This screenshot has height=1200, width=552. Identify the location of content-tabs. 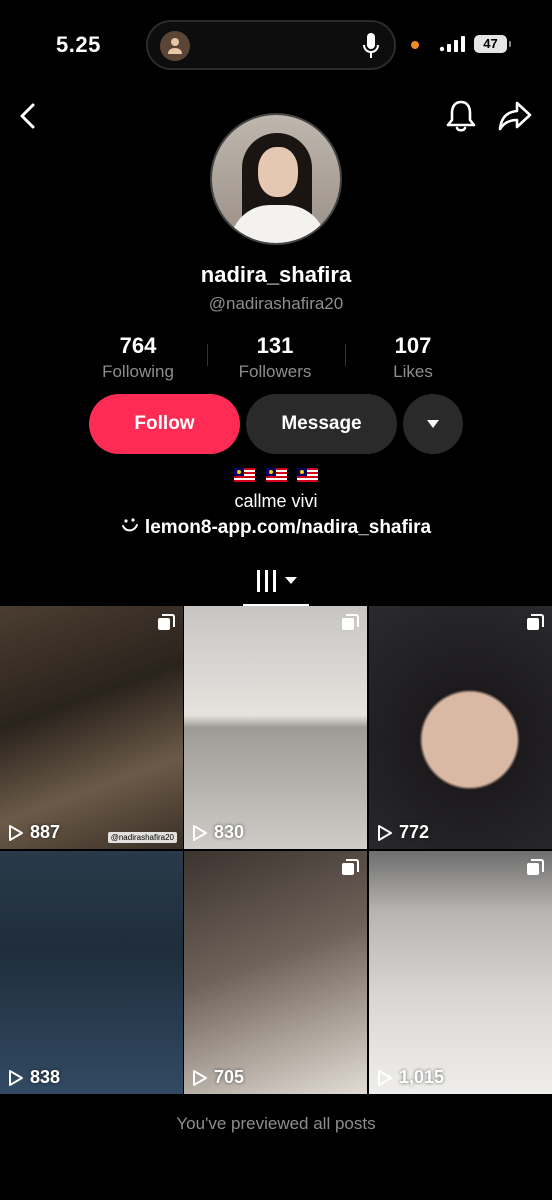
(276, 584).